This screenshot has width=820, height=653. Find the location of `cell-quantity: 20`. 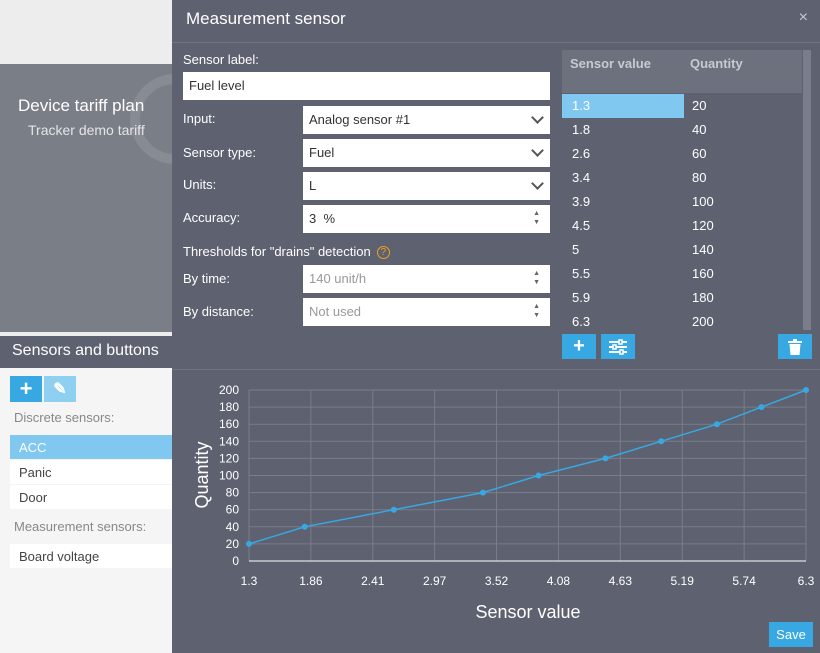

cell-quantity: 20 is located at coordinates (699, 105).